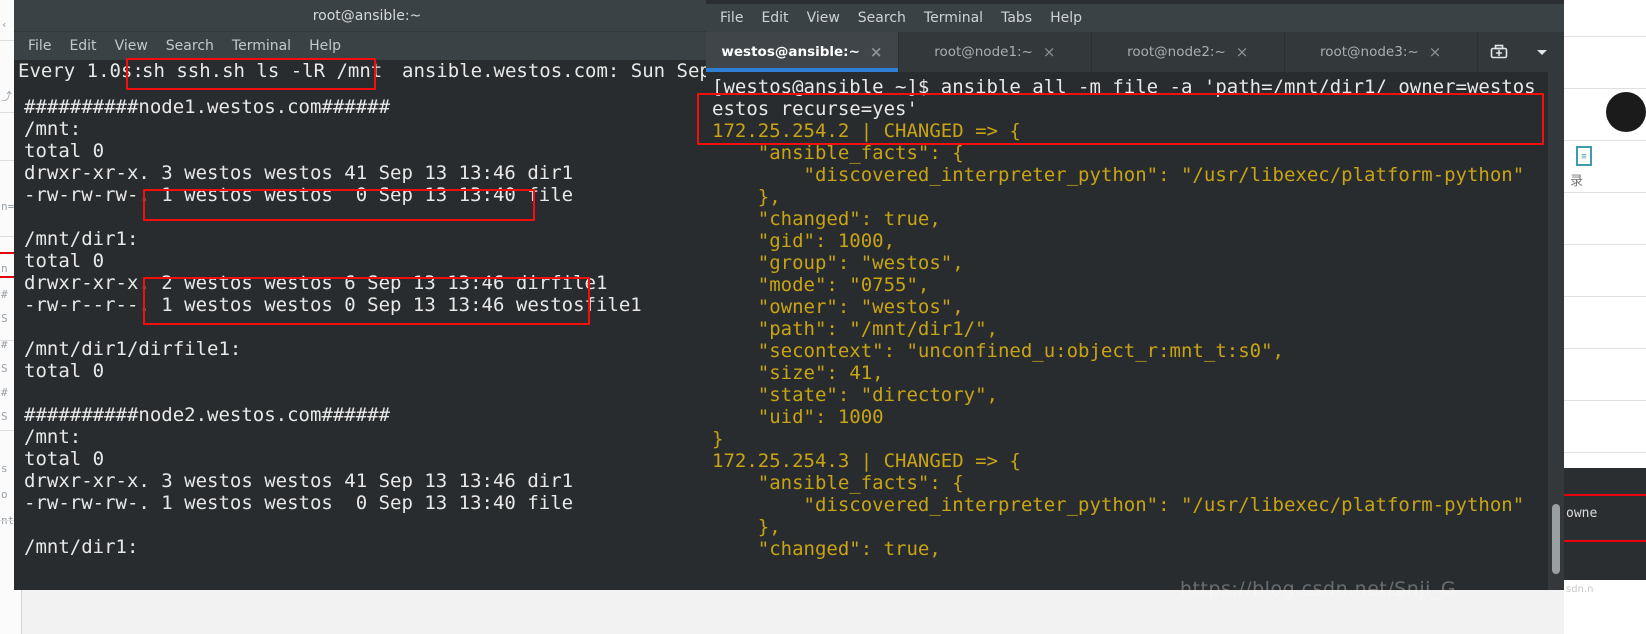  I want to click on right-terminal-output-line: "path": "/mnt/dir1/",, so click(855, 329).